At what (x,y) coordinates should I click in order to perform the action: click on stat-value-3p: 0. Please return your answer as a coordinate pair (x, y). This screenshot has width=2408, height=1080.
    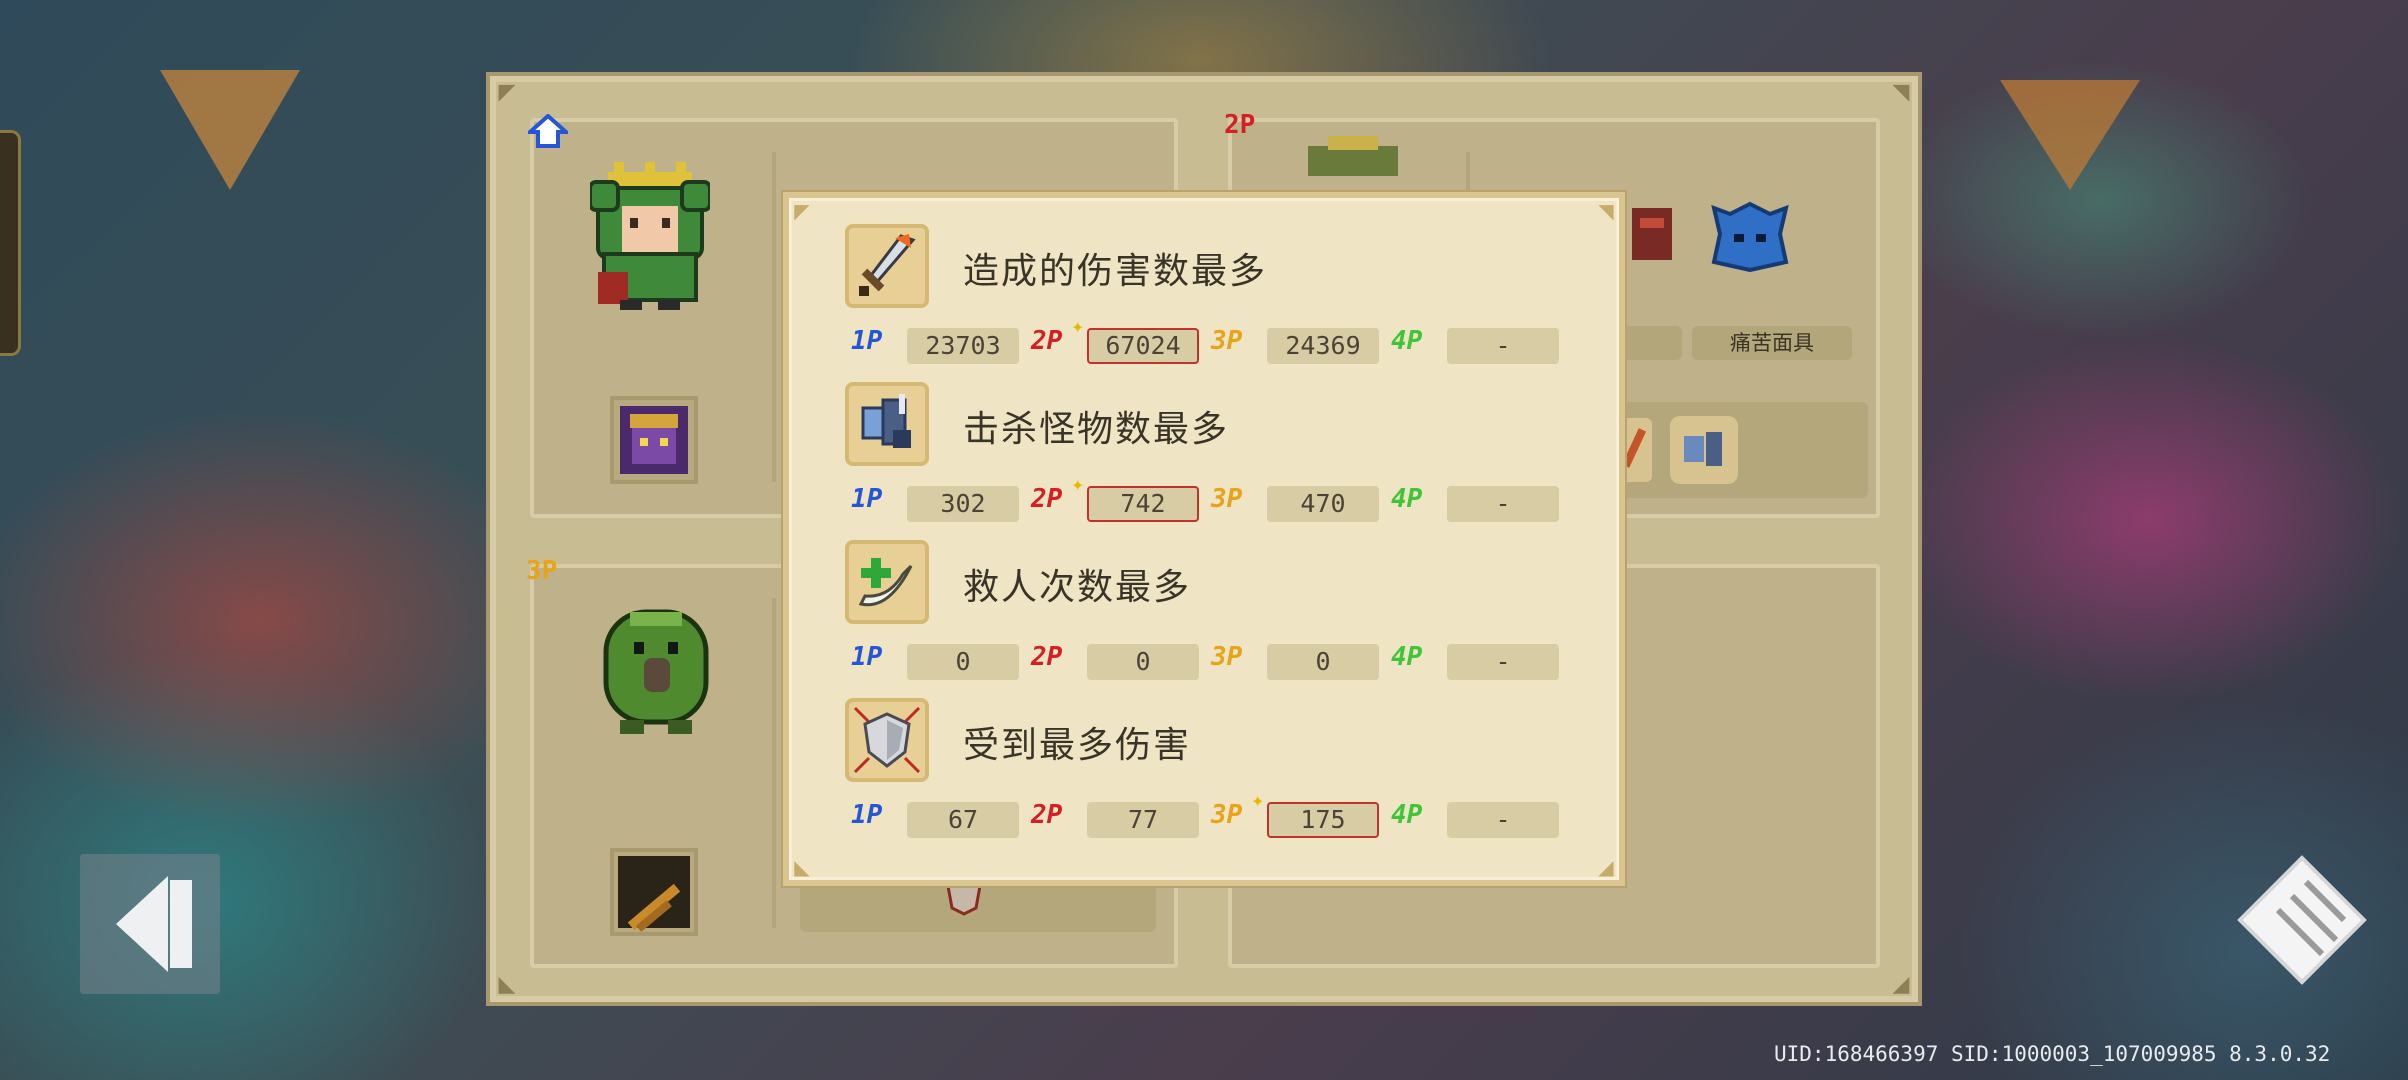
    Looking at the image, I should click on (1323, 662).